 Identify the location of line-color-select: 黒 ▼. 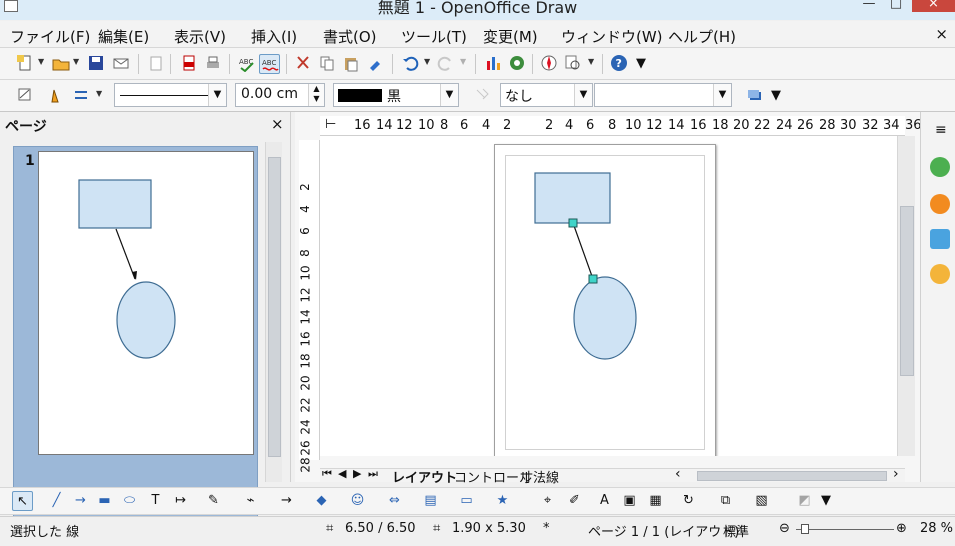
(396, 95).